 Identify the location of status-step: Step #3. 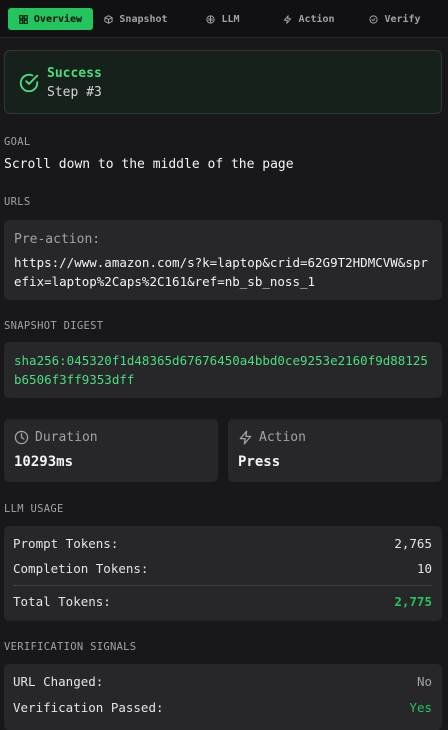
(74, 92).